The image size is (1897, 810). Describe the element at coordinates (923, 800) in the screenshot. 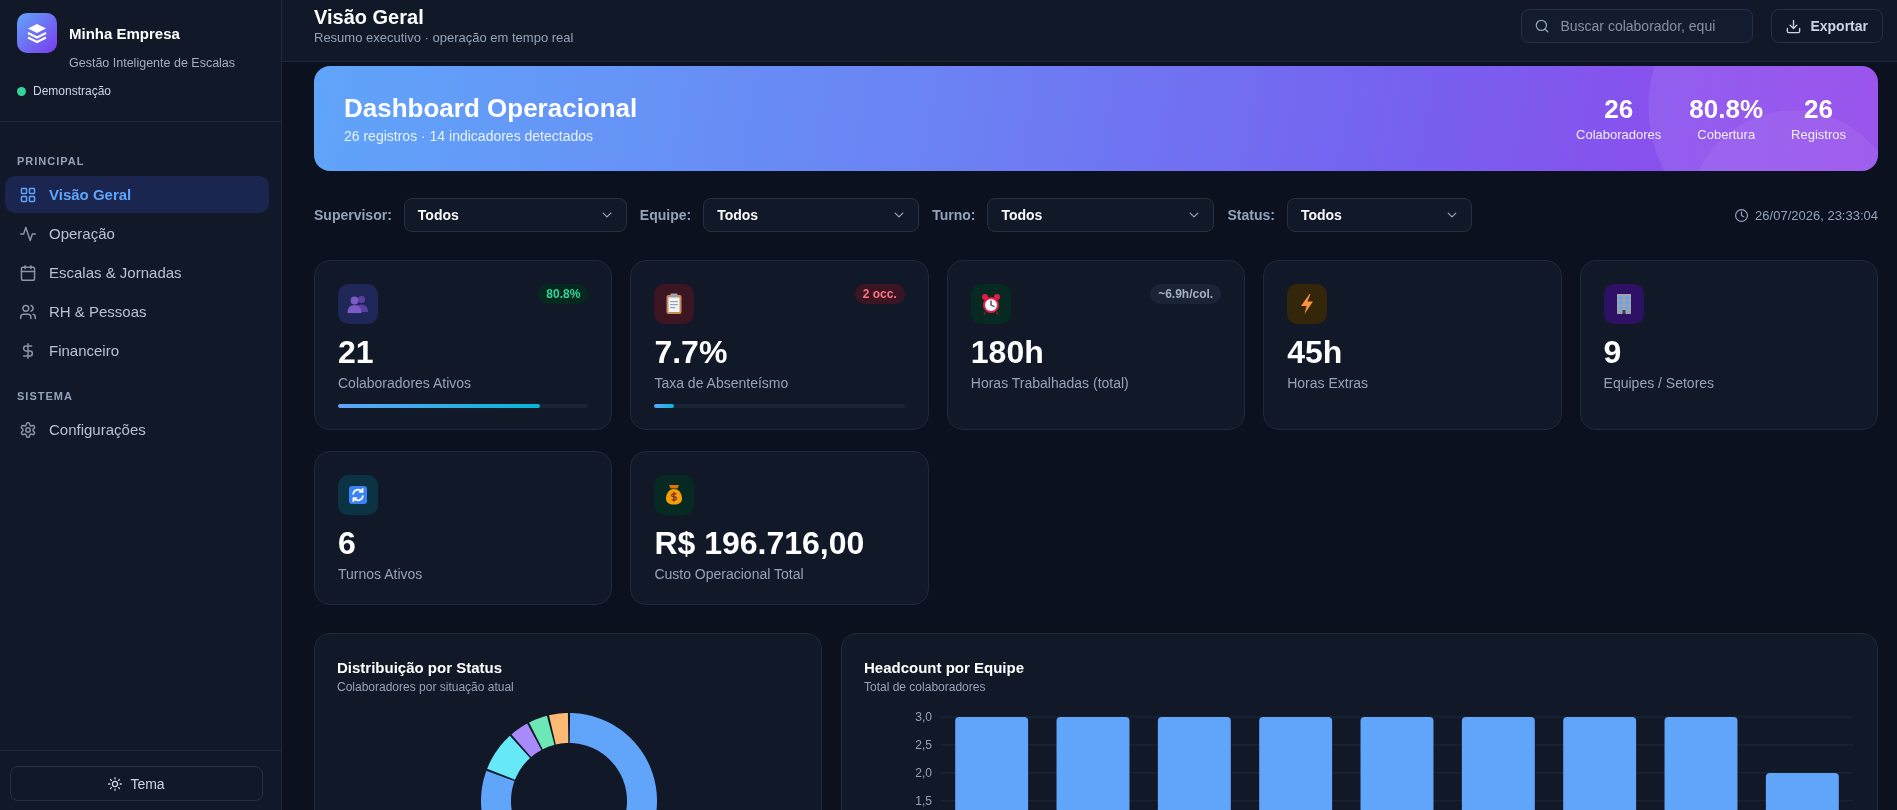

I see `y-tick-label: 1,5` at that location.